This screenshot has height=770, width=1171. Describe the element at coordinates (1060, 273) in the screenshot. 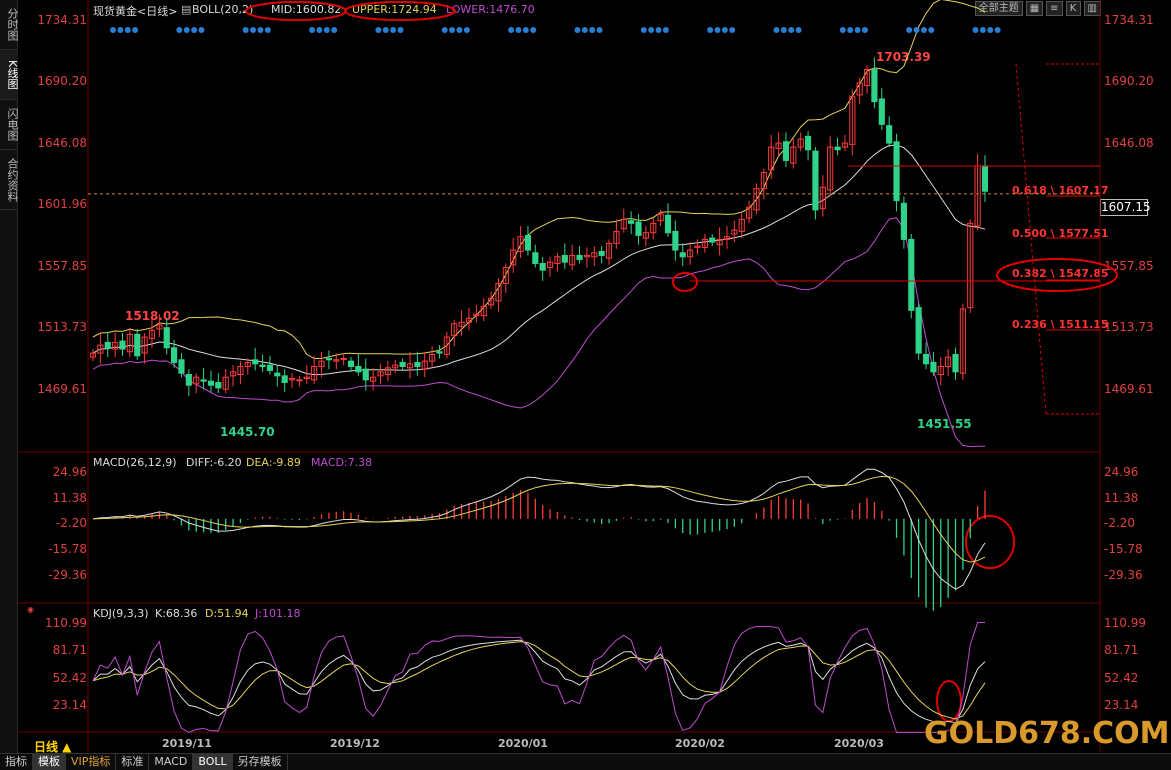

I see `fib-label-0382: 0.382 \ 1547.85` at that location.